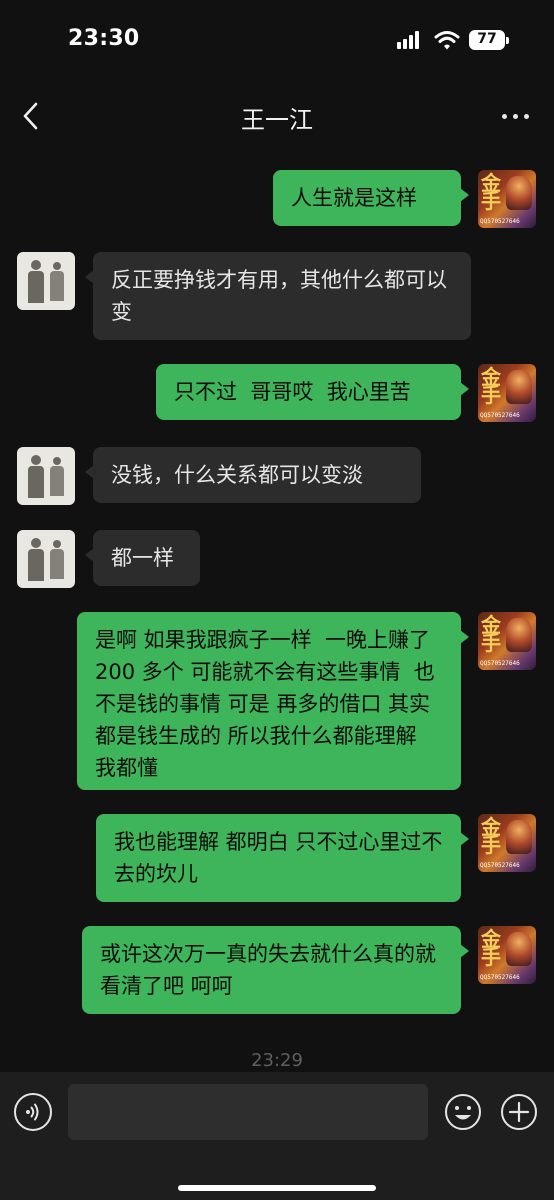 The image size is (554, 1200). What do you see at coordinates (248, 1112) in the screenshot?
I see `message-input` at bounding box center [248, 1112].